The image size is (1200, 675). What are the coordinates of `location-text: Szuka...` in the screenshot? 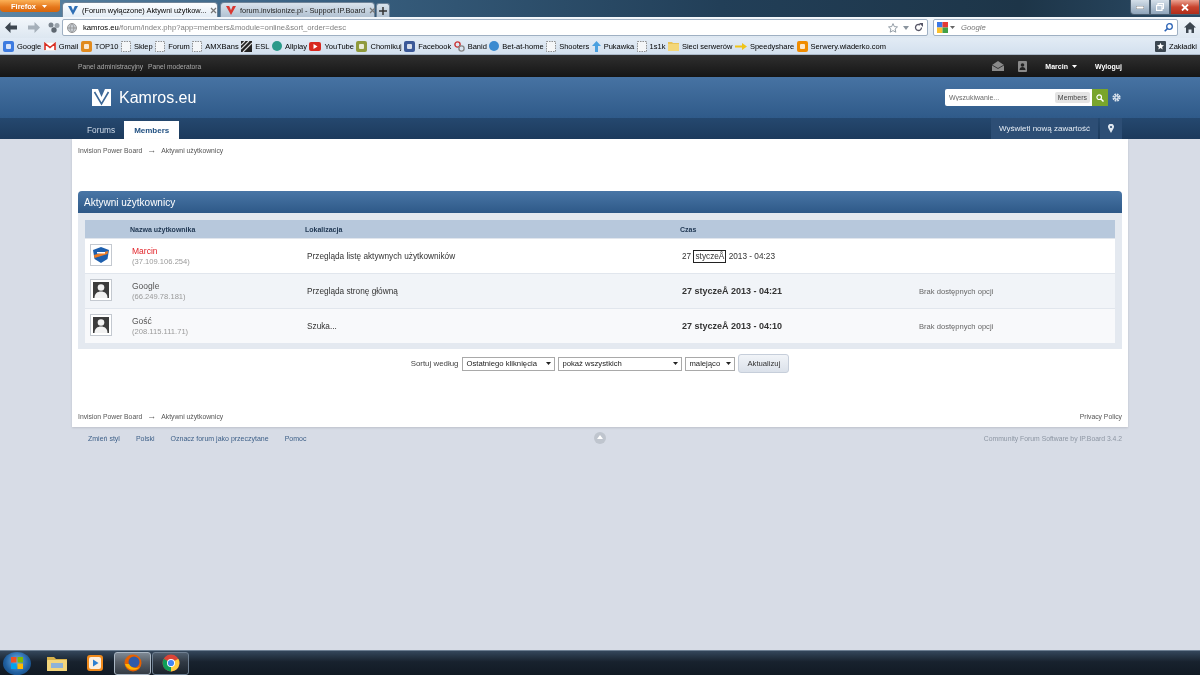 It's located at (322, 326).